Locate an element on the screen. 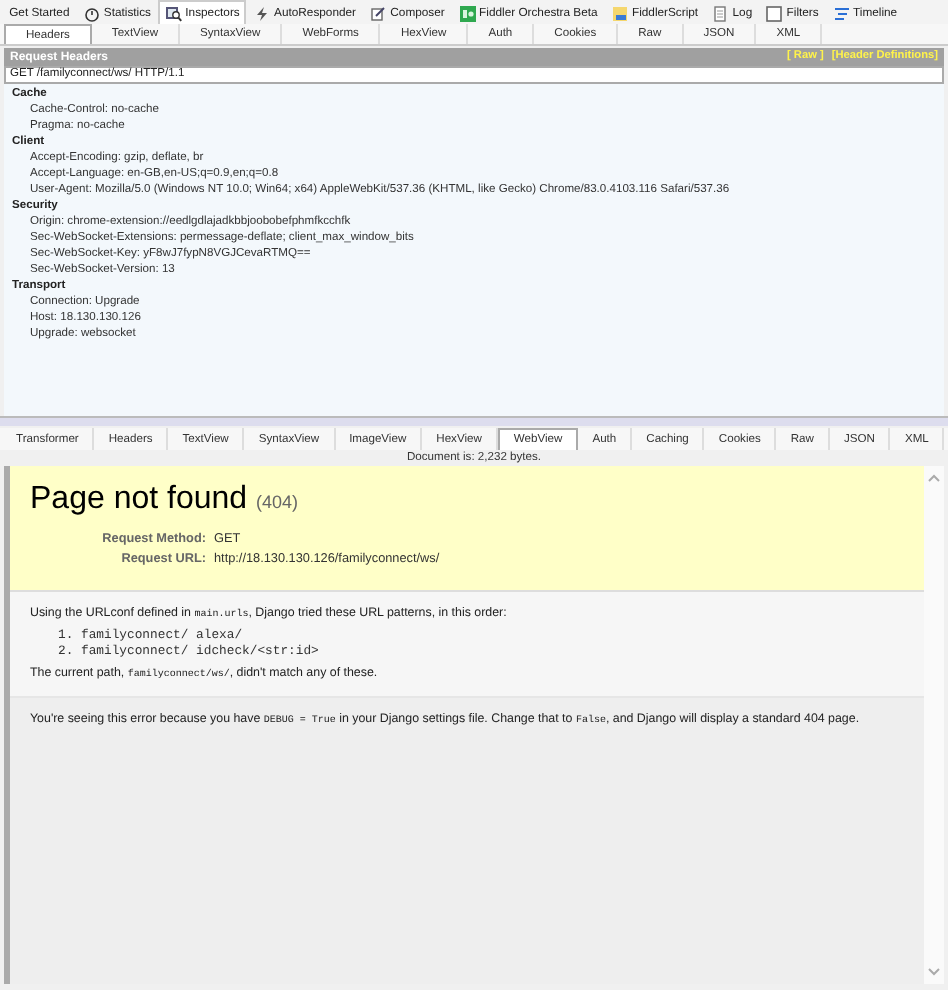  scroll-down-icon is located at coordinates (934, 972).